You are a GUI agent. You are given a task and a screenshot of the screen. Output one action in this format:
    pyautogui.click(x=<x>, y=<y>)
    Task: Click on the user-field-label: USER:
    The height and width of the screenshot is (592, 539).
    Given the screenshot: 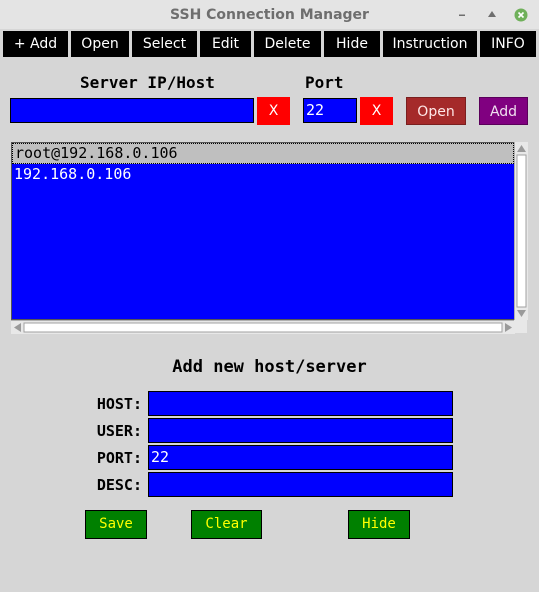 What is the action you would take?
    pyautogui.click(x=119, y=431)
    